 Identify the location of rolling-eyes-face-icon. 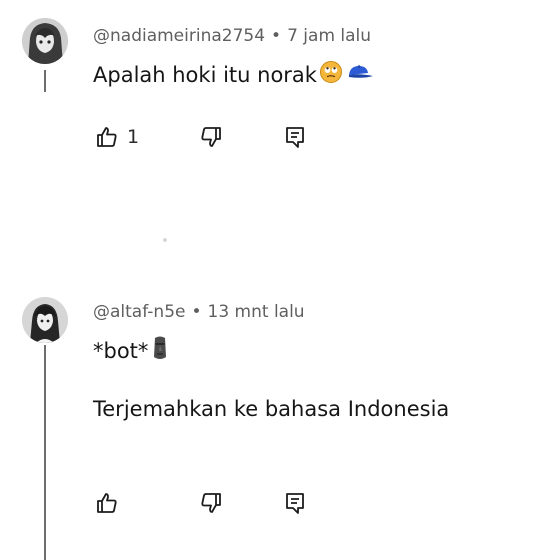
(331, 74).